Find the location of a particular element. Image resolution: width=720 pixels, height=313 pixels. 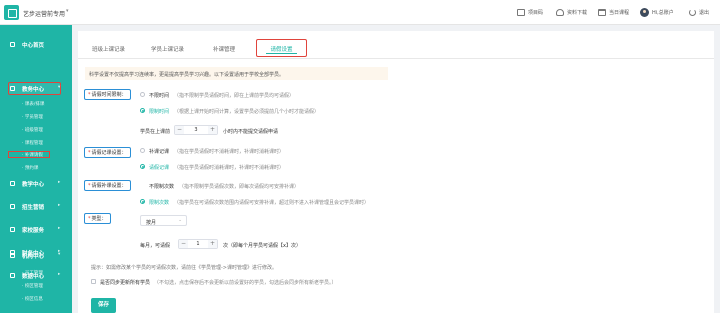

save-button: 保存 is located at coordinates (103, 305).